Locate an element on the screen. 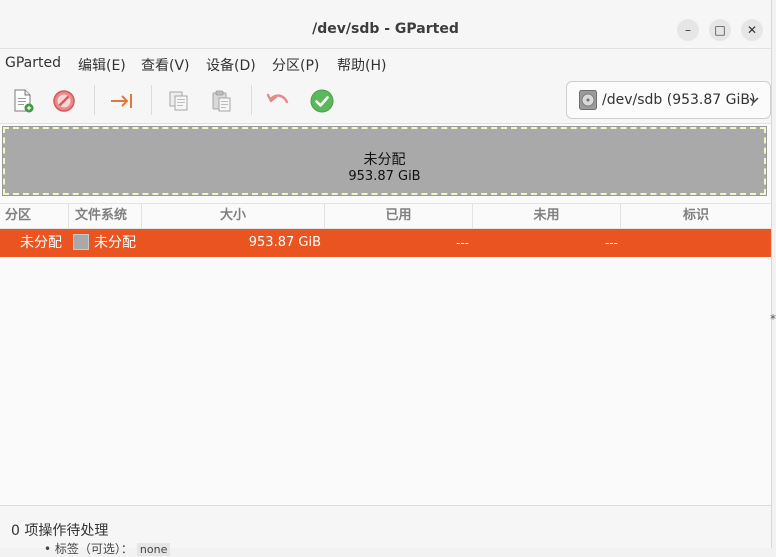 This screenshot has width=776, height=557. menu-partition: 分区(P) is located at coordinates (295, 65).